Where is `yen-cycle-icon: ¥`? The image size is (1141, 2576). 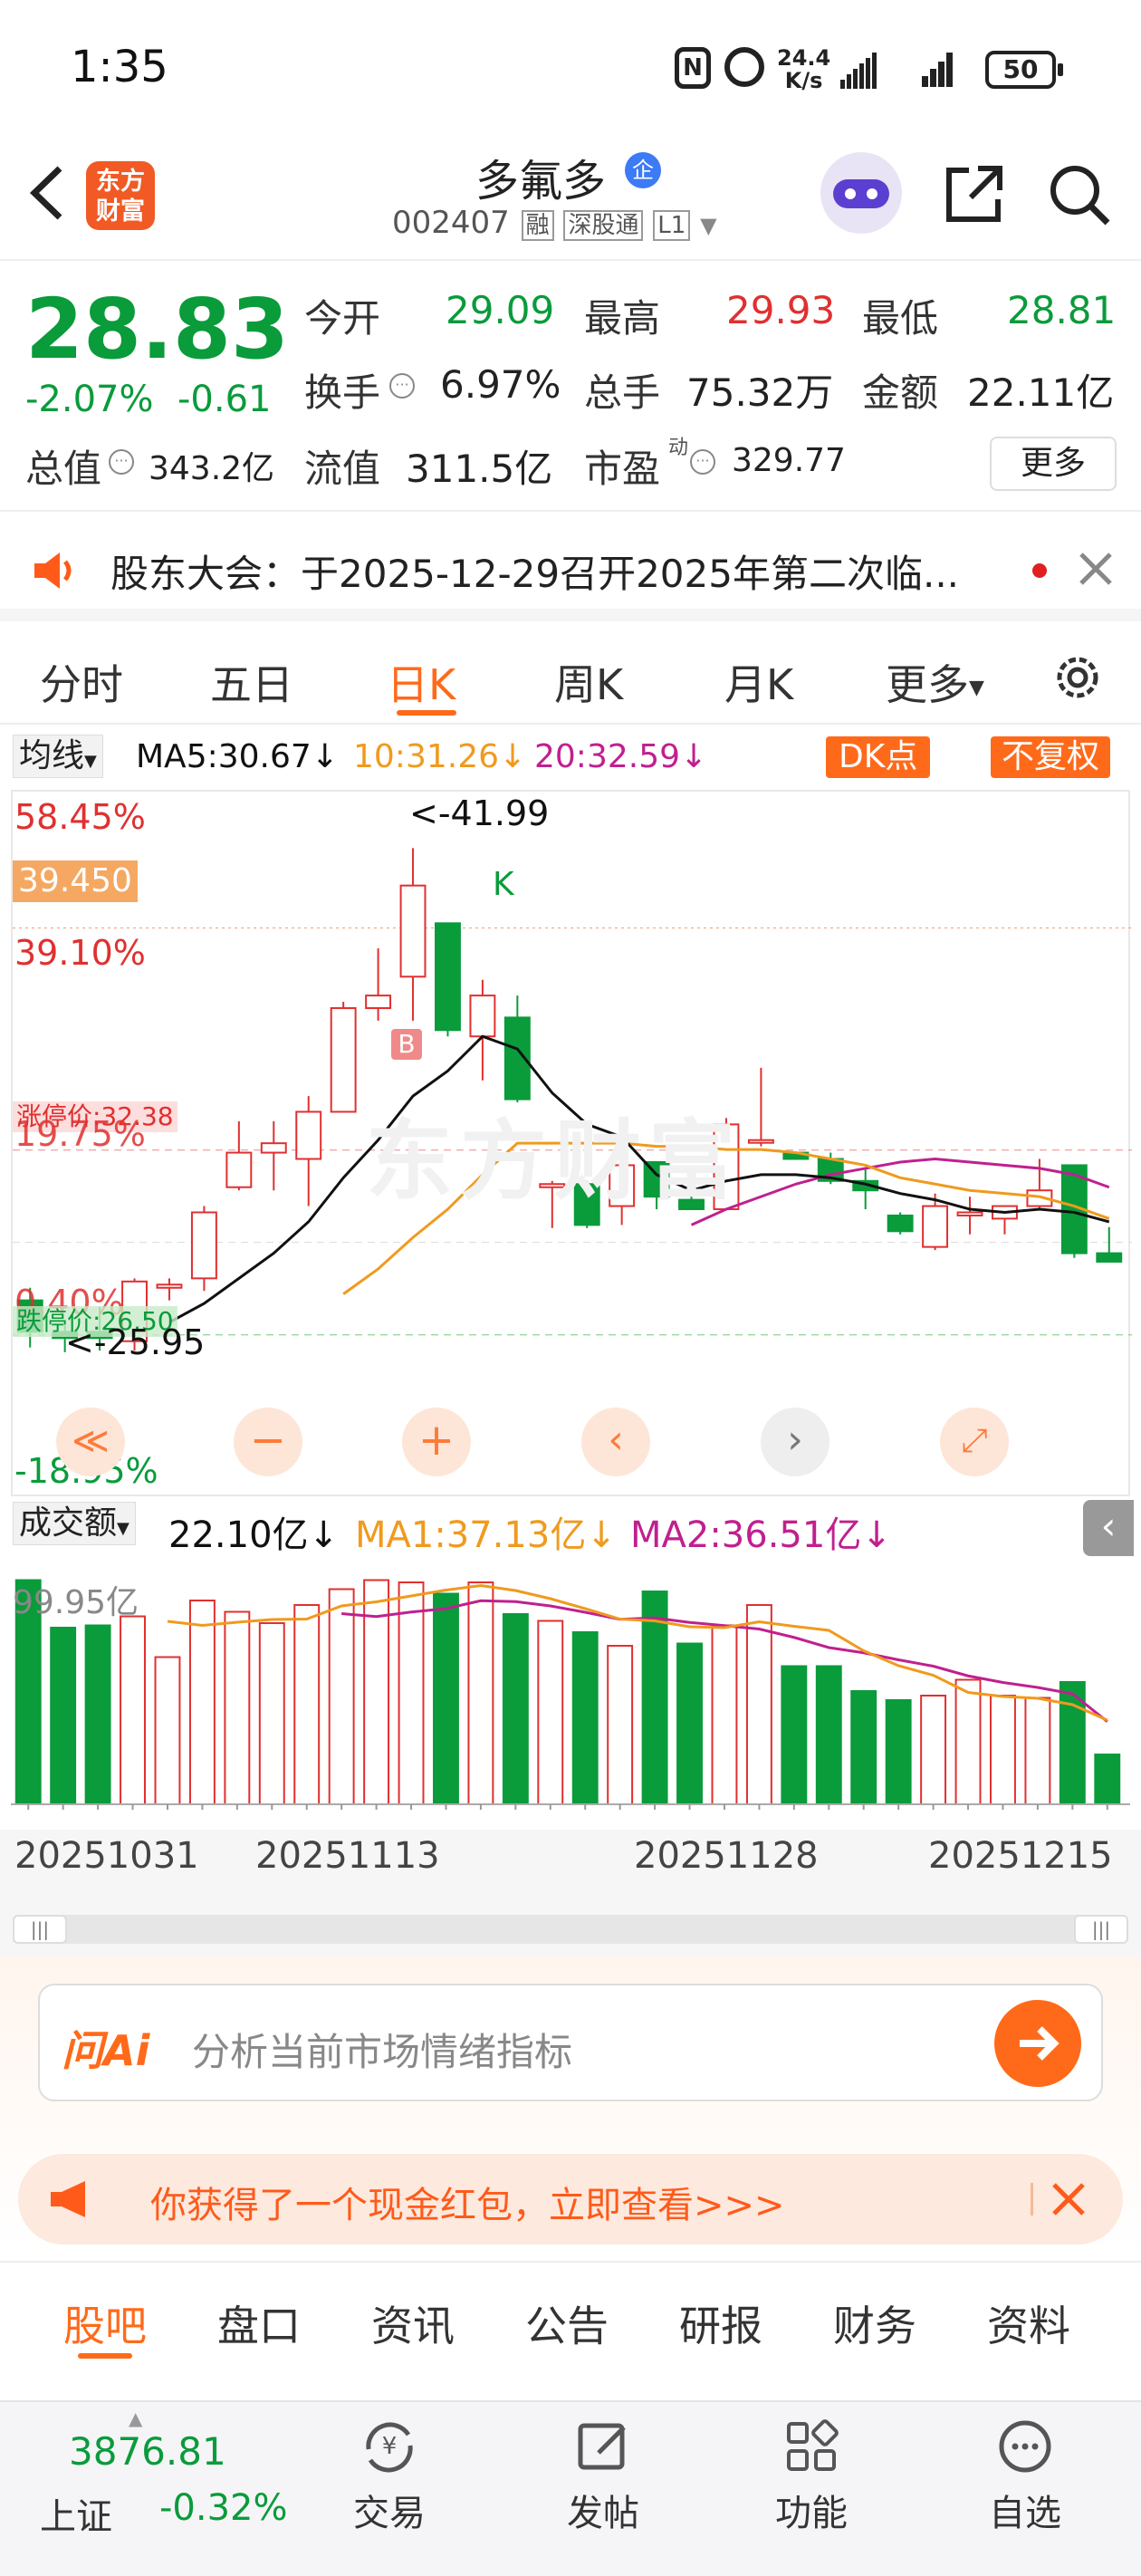 yen-cycle-icon: ¥ is located at coordinates (389, 2447).